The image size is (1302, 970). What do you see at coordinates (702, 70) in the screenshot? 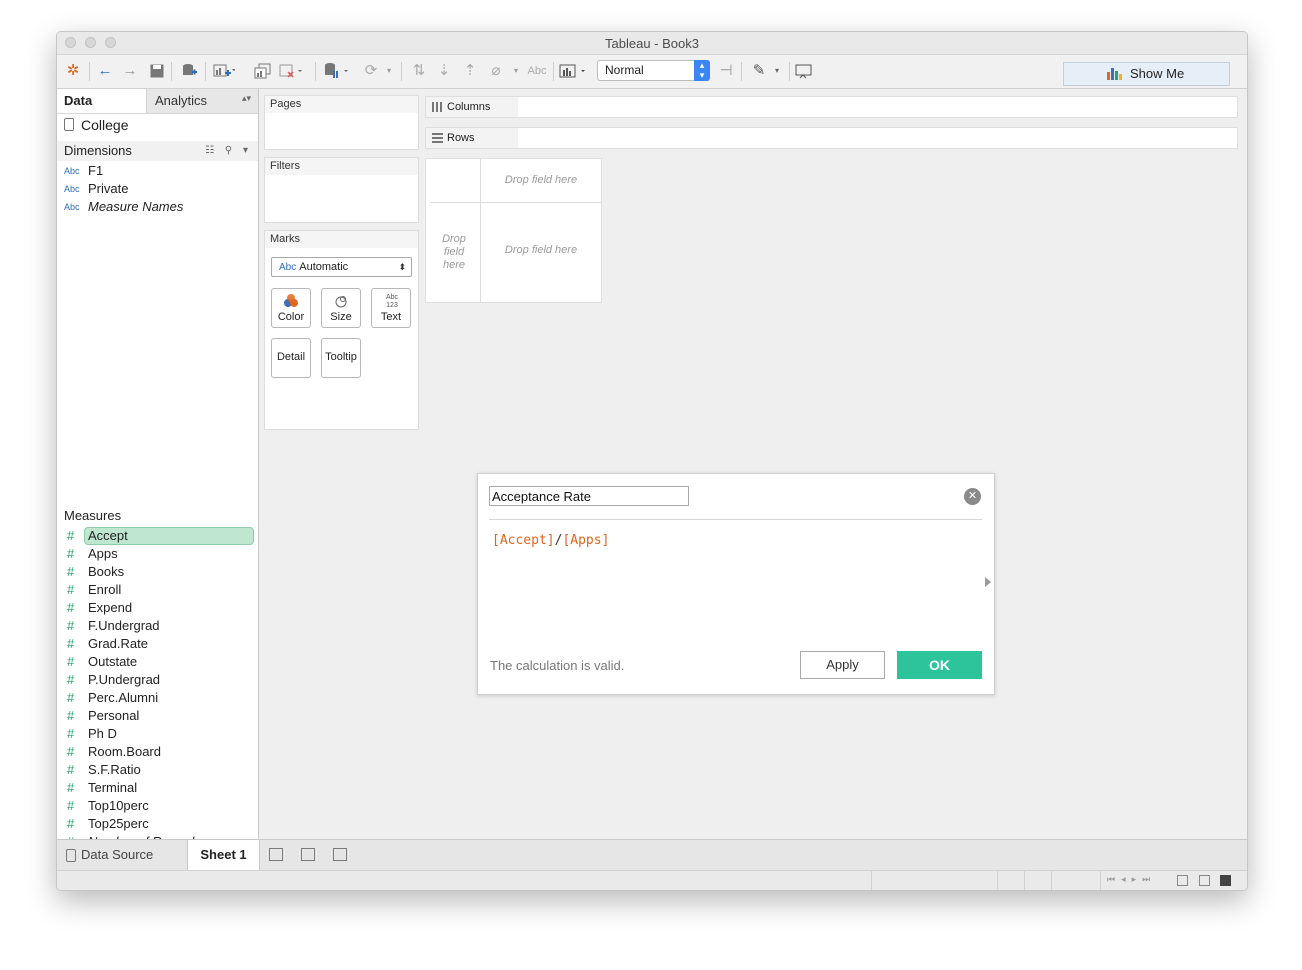
I see `select-arrows-icon: ▴ ▾` at bounding box center [702, 70].